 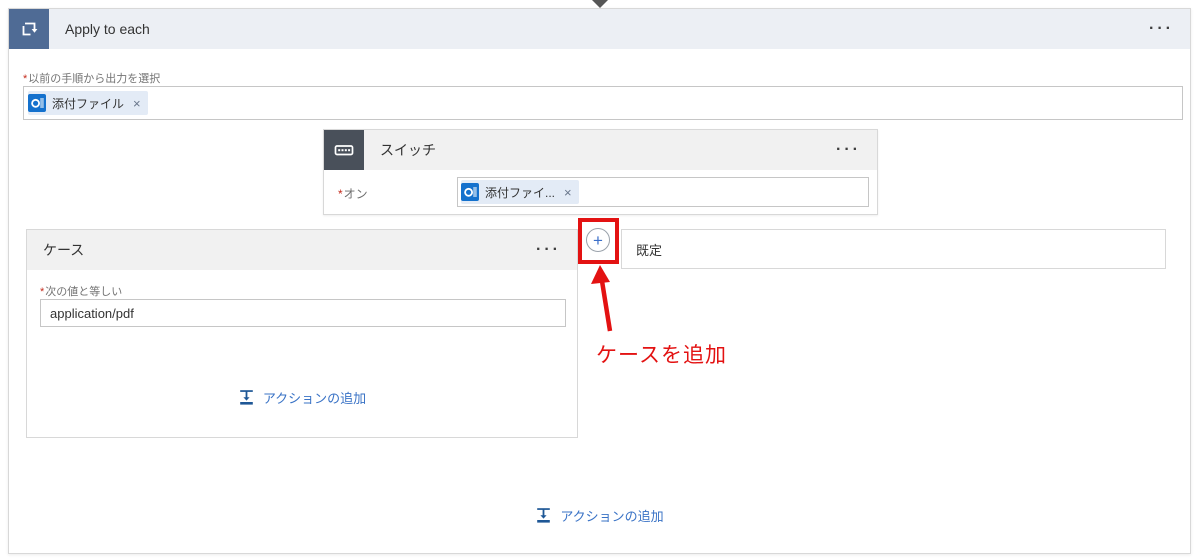 I want to click on attachment-token: 添付ファイ... ×, so click(x=520, y=192).